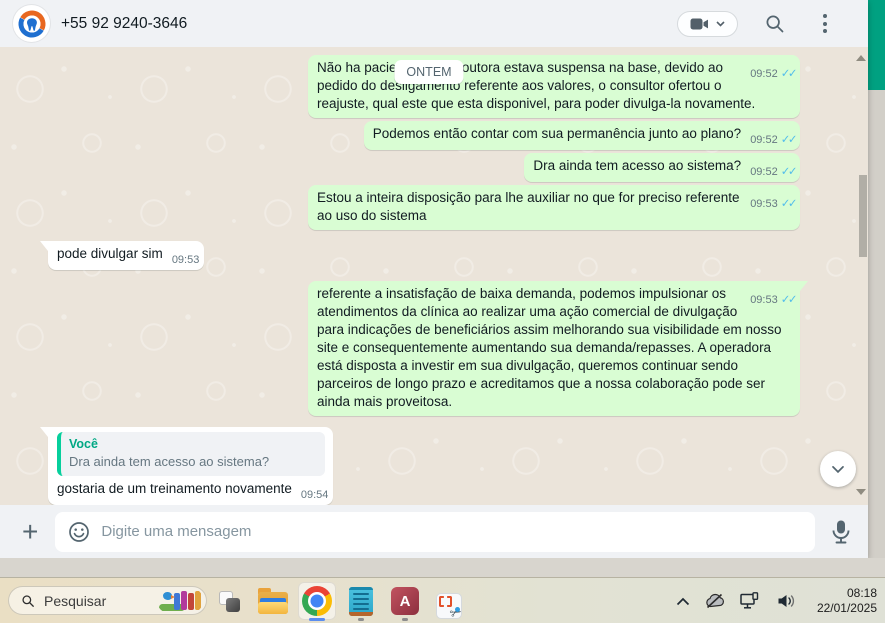 This screenshot has width=885, height=623. Describe the element at coordinates (361, 619) in the screenshot. I see `notepad-running-indicator` at that location.